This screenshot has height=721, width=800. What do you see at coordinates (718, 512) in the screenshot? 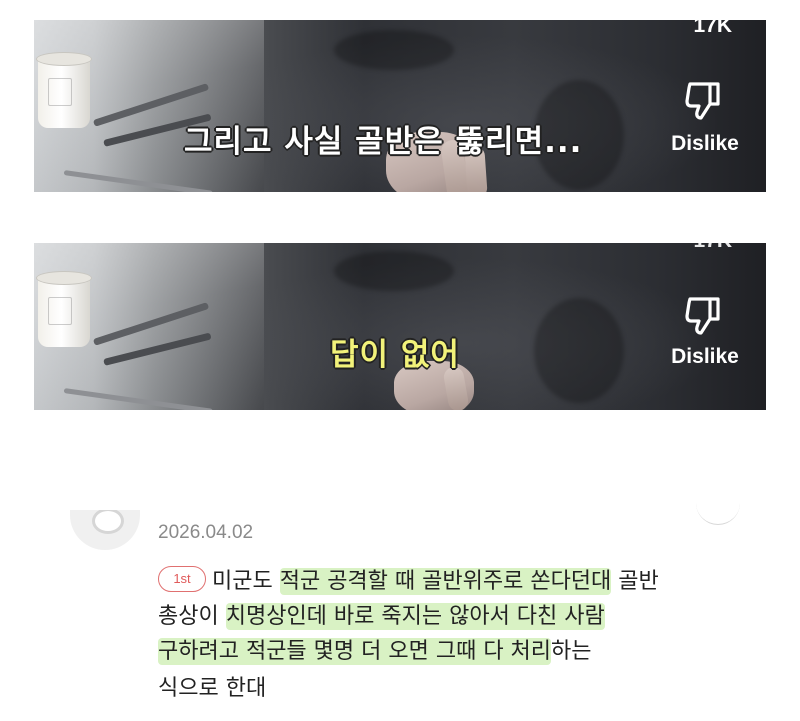
I see `more-icon` at bounding box center [718, 512].